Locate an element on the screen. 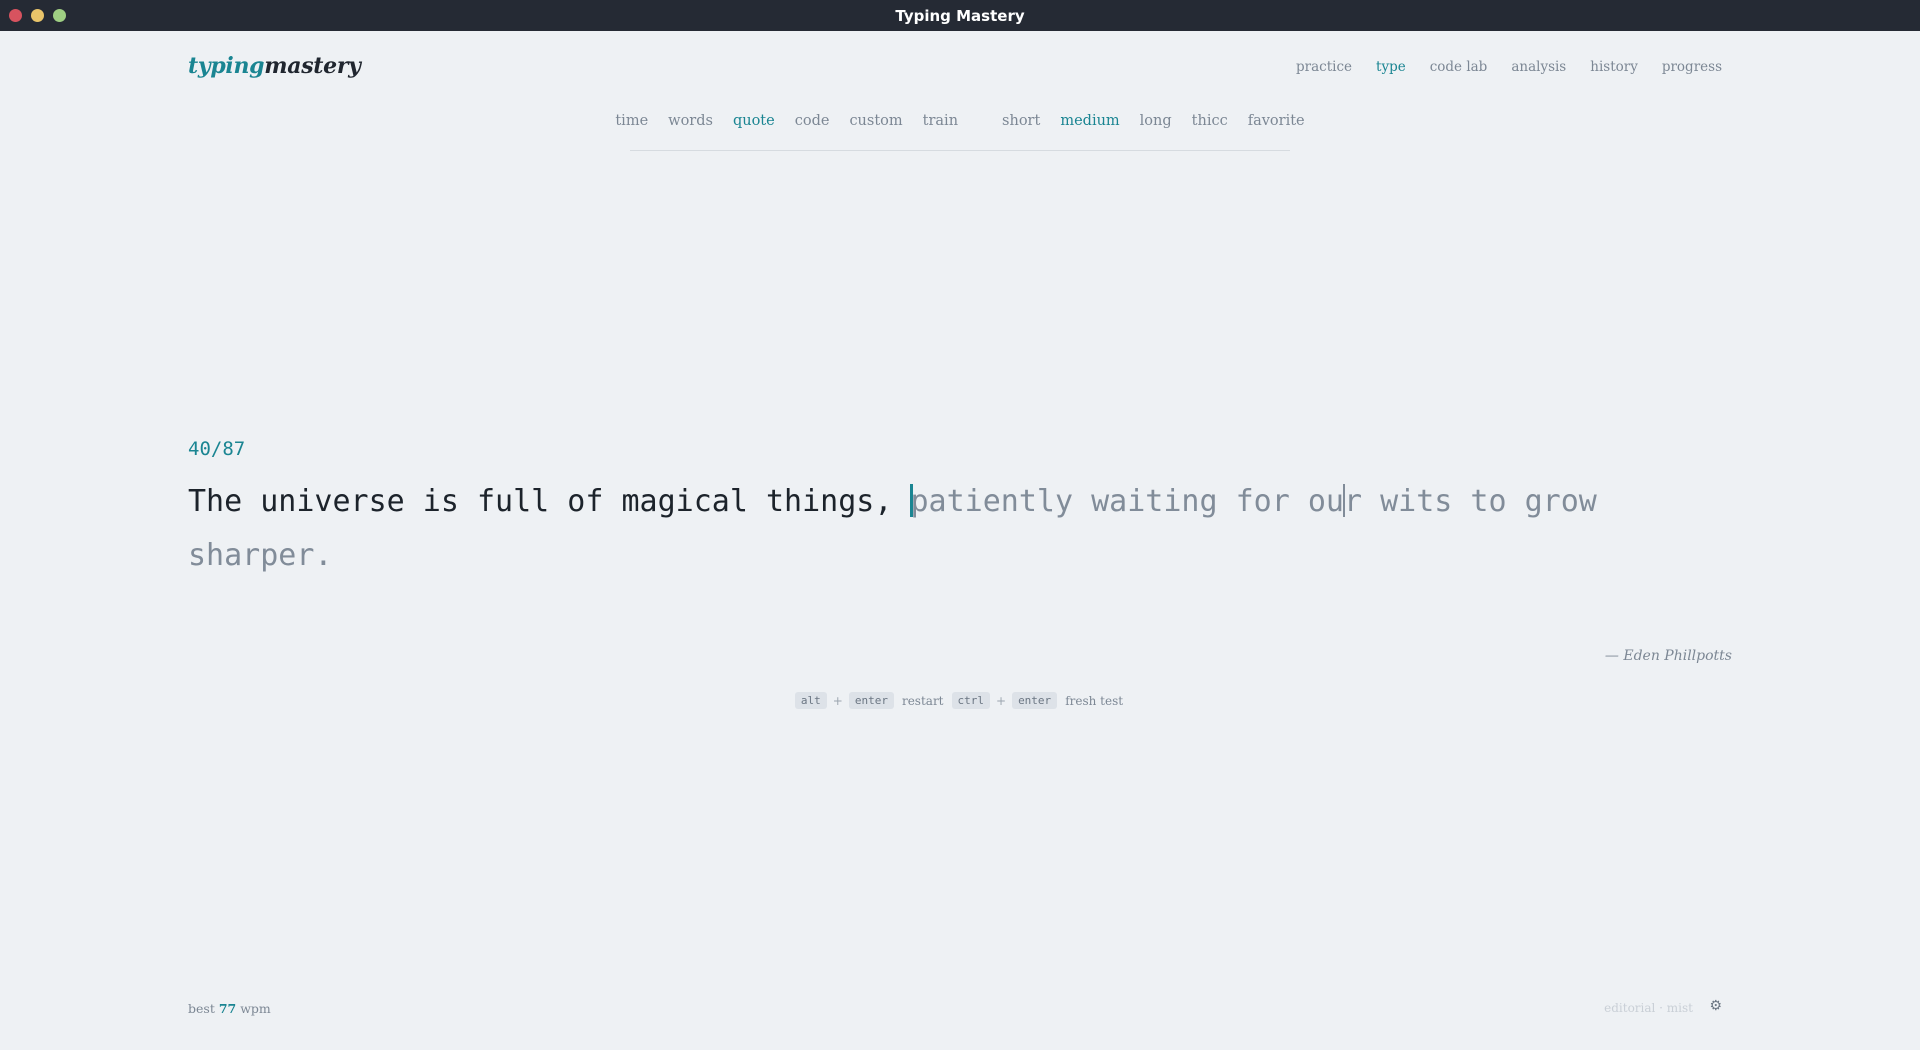  quote-author: — Eden Phillpotts is located at coordinates (1668, 656).